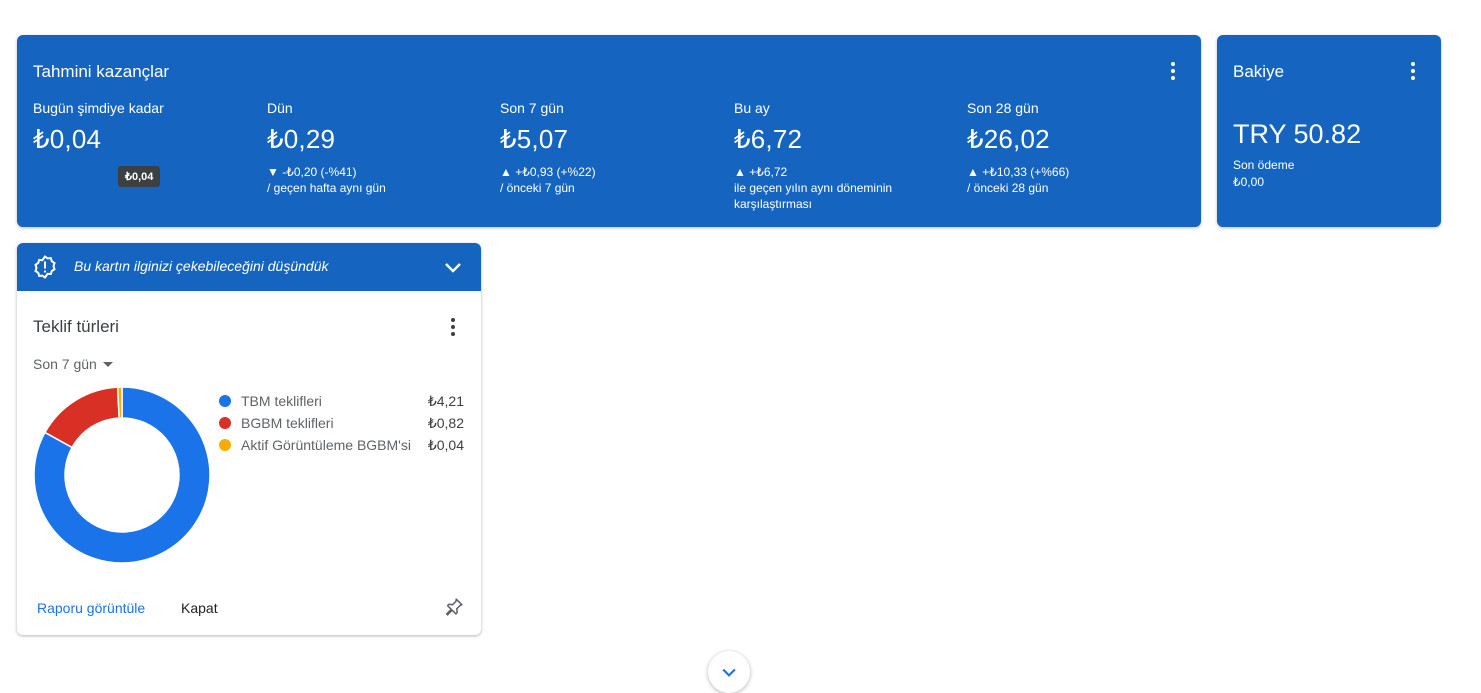 The height and width of the screenshot is (693, 1481). I want to click on legend-item: Aktif Görüntüleme BGBM'si ₺0,04, so click(341, 445).